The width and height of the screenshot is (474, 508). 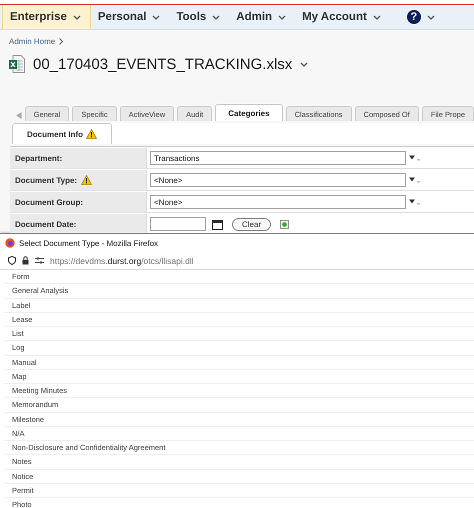 I want to click on lock-icon, so click(x=25, y=260).